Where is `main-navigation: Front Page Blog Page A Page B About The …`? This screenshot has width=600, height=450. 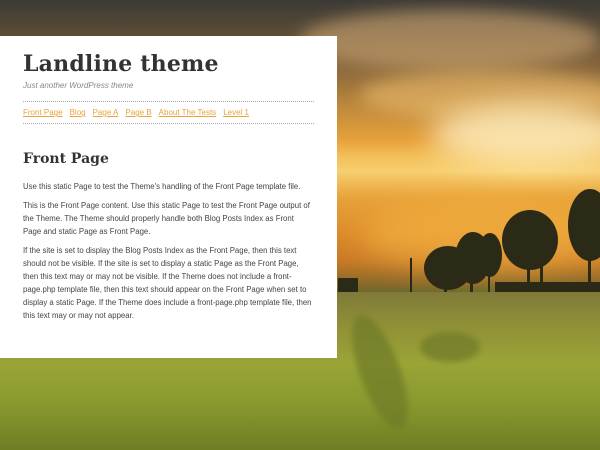
main-navigation: Front Page Blog Page A Page B About The … is located at coordinates (168, 112).